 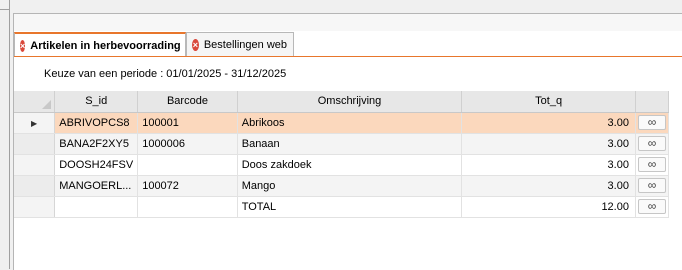 I want to click on table-row: BANA2F2XY5 1000006 Banaan 3.00 ∞, so click(x=342, y=144).